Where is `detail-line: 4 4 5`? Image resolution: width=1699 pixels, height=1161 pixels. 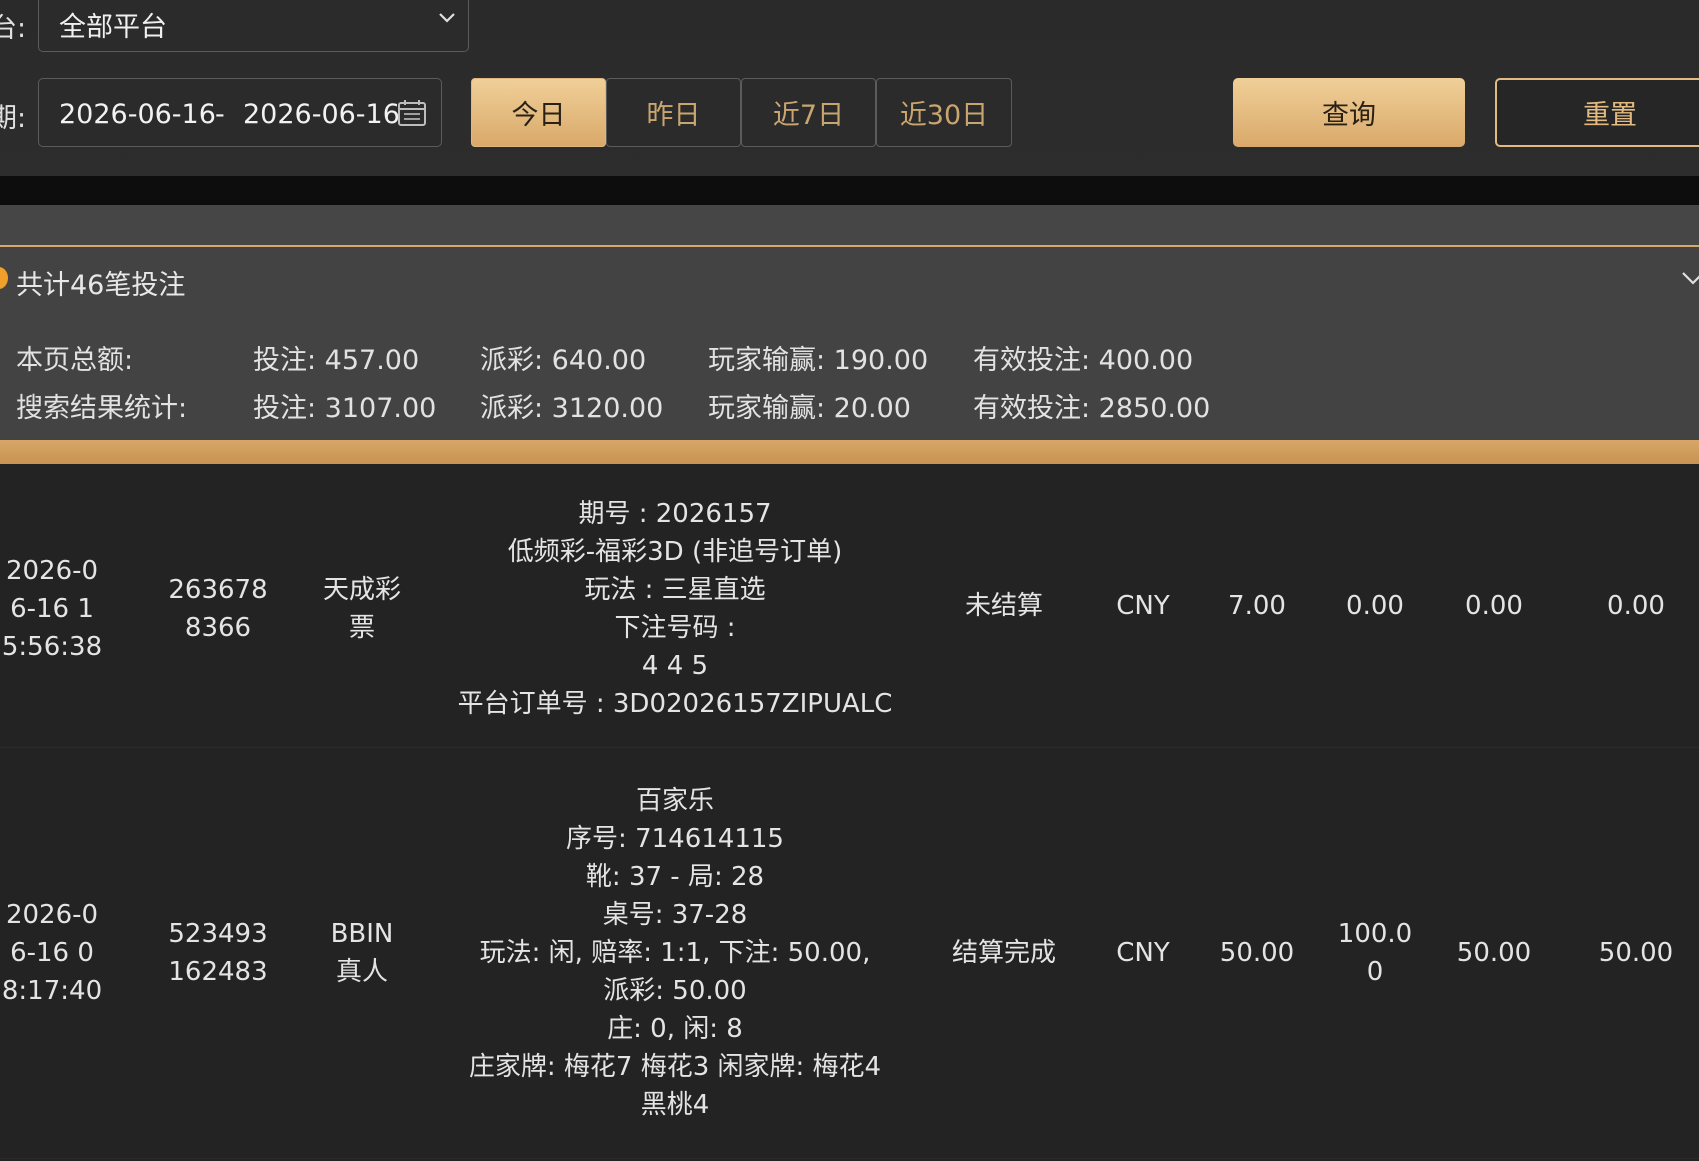
detail-line: 4 4 5 is located at coordinates (675, 665).